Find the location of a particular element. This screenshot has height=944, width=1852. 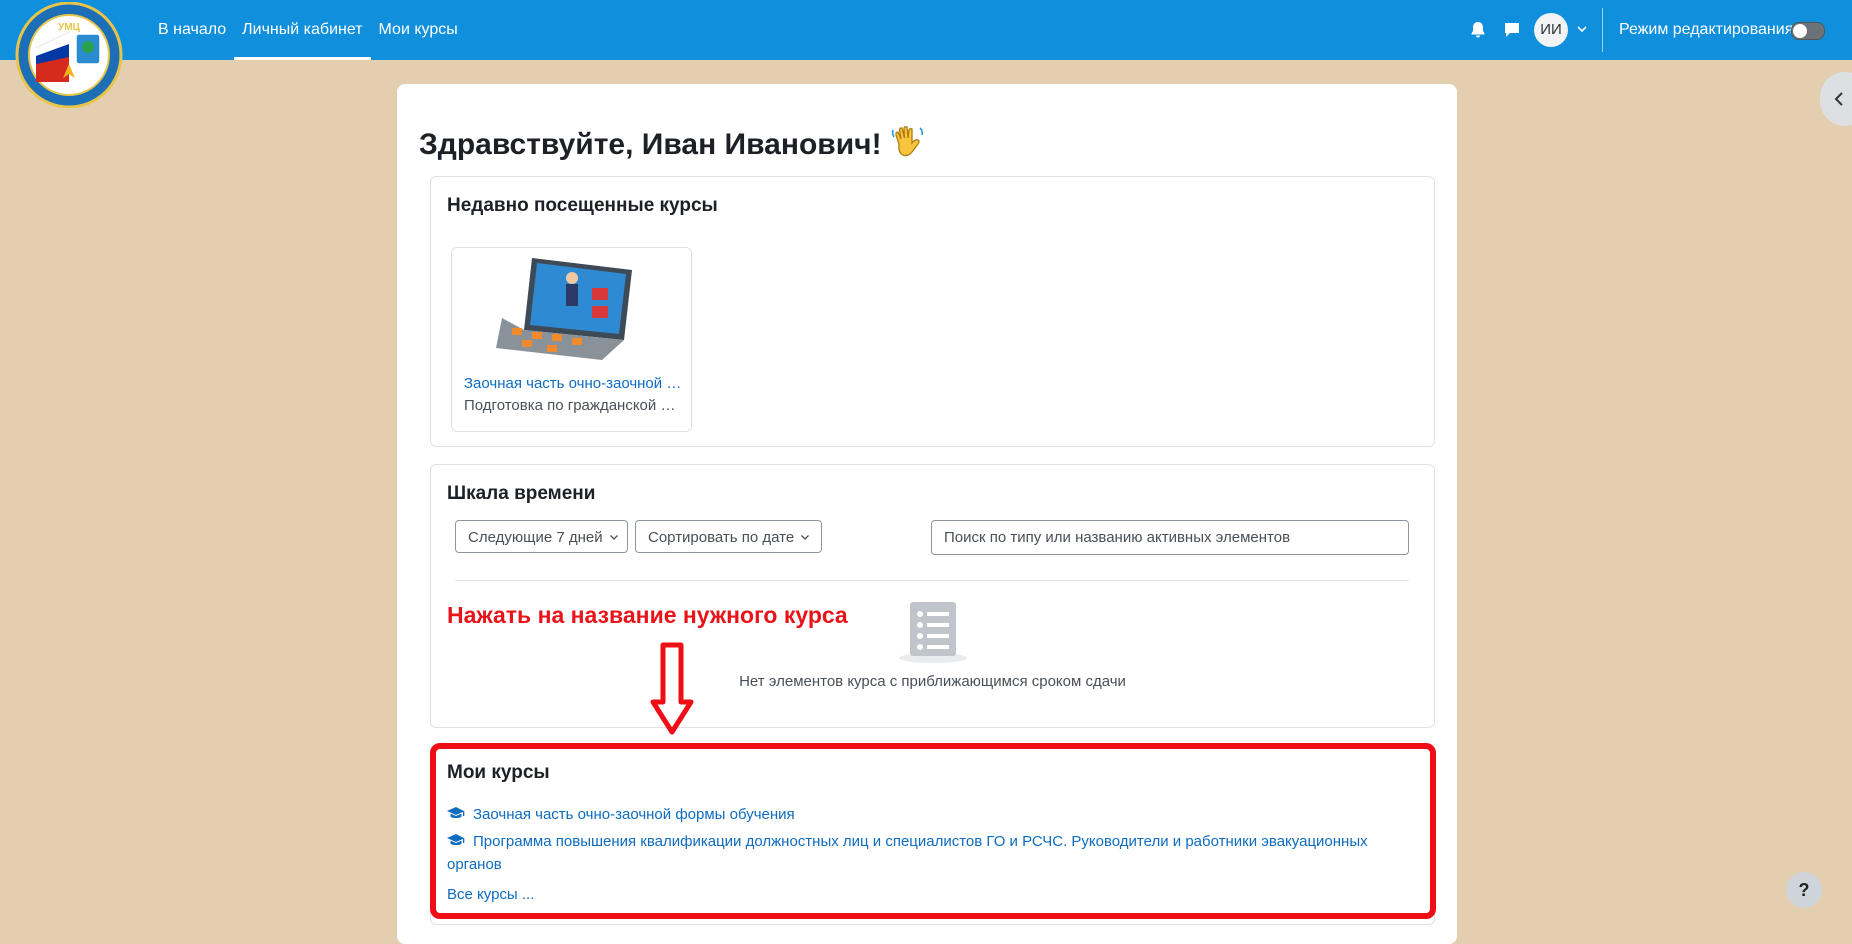

timeline-days-filter: Следующие 7 дней is located at coordinates (541, 536).